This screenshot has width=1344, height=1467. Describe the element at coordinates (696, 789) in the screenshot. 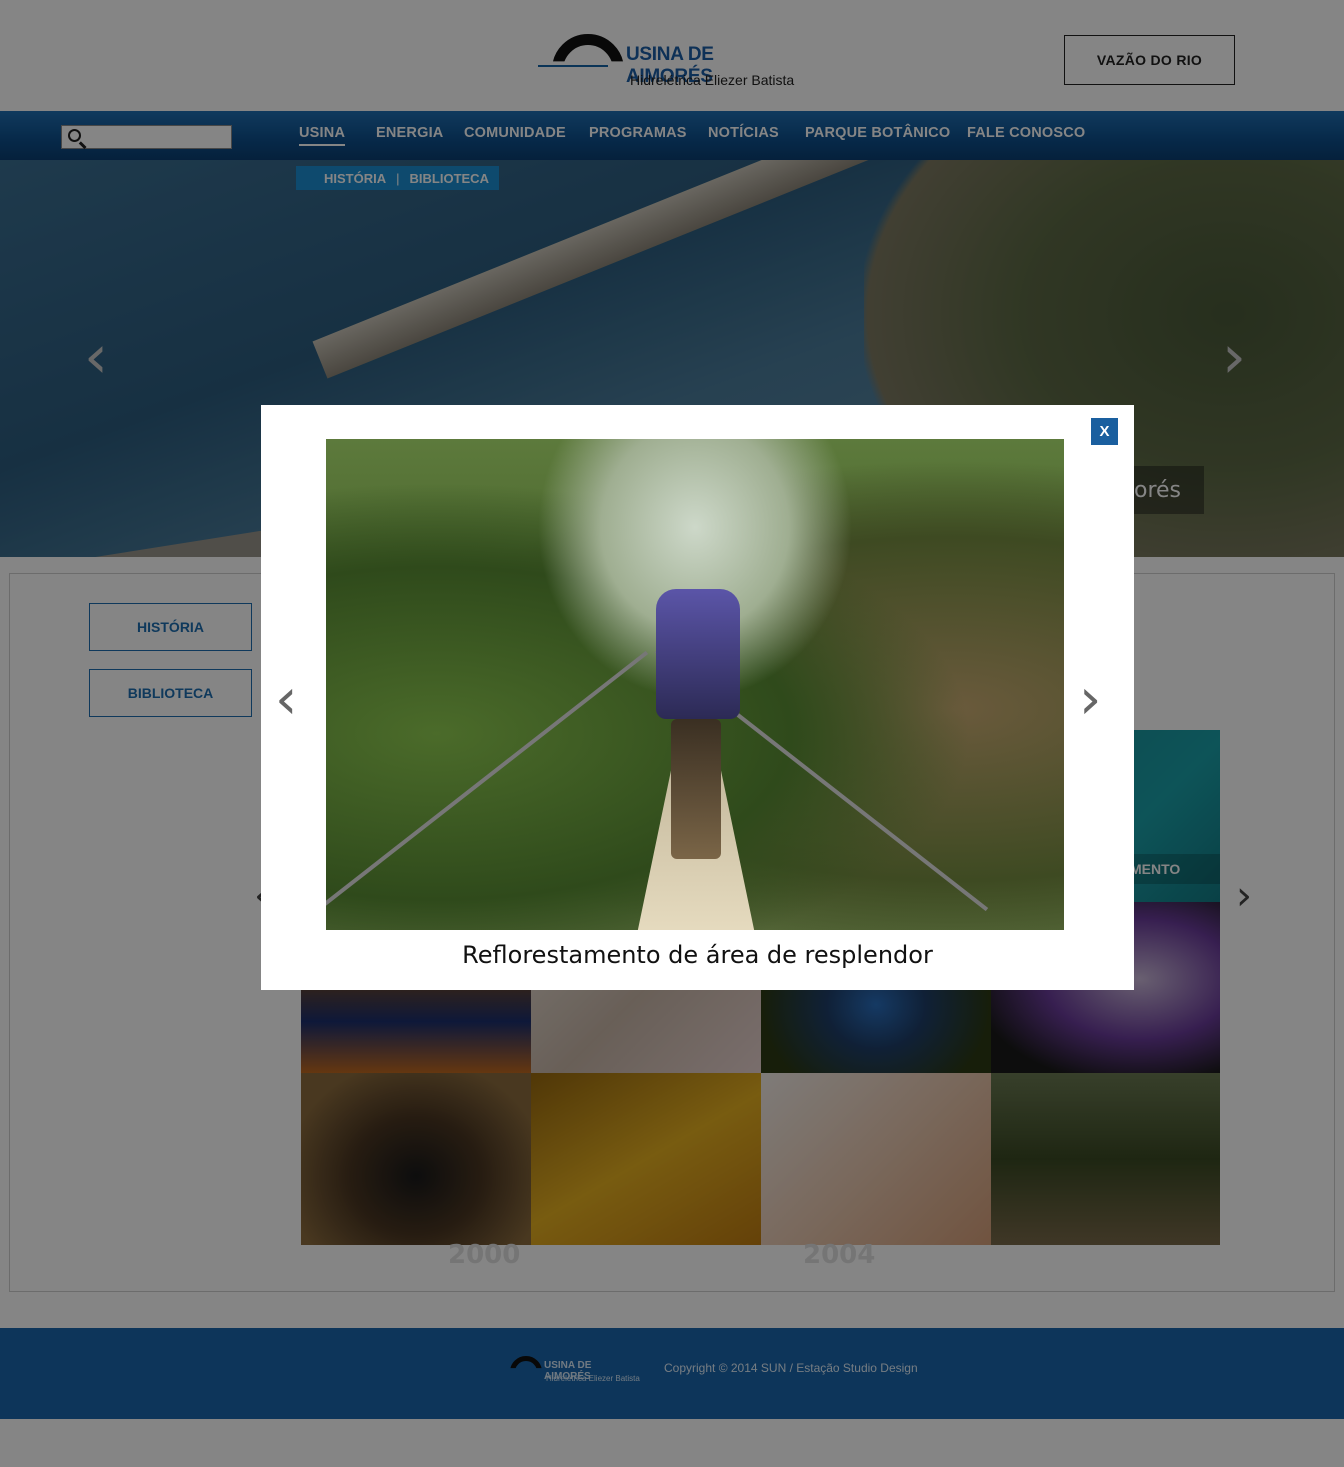

I see `image-hiker-legs` at that location.